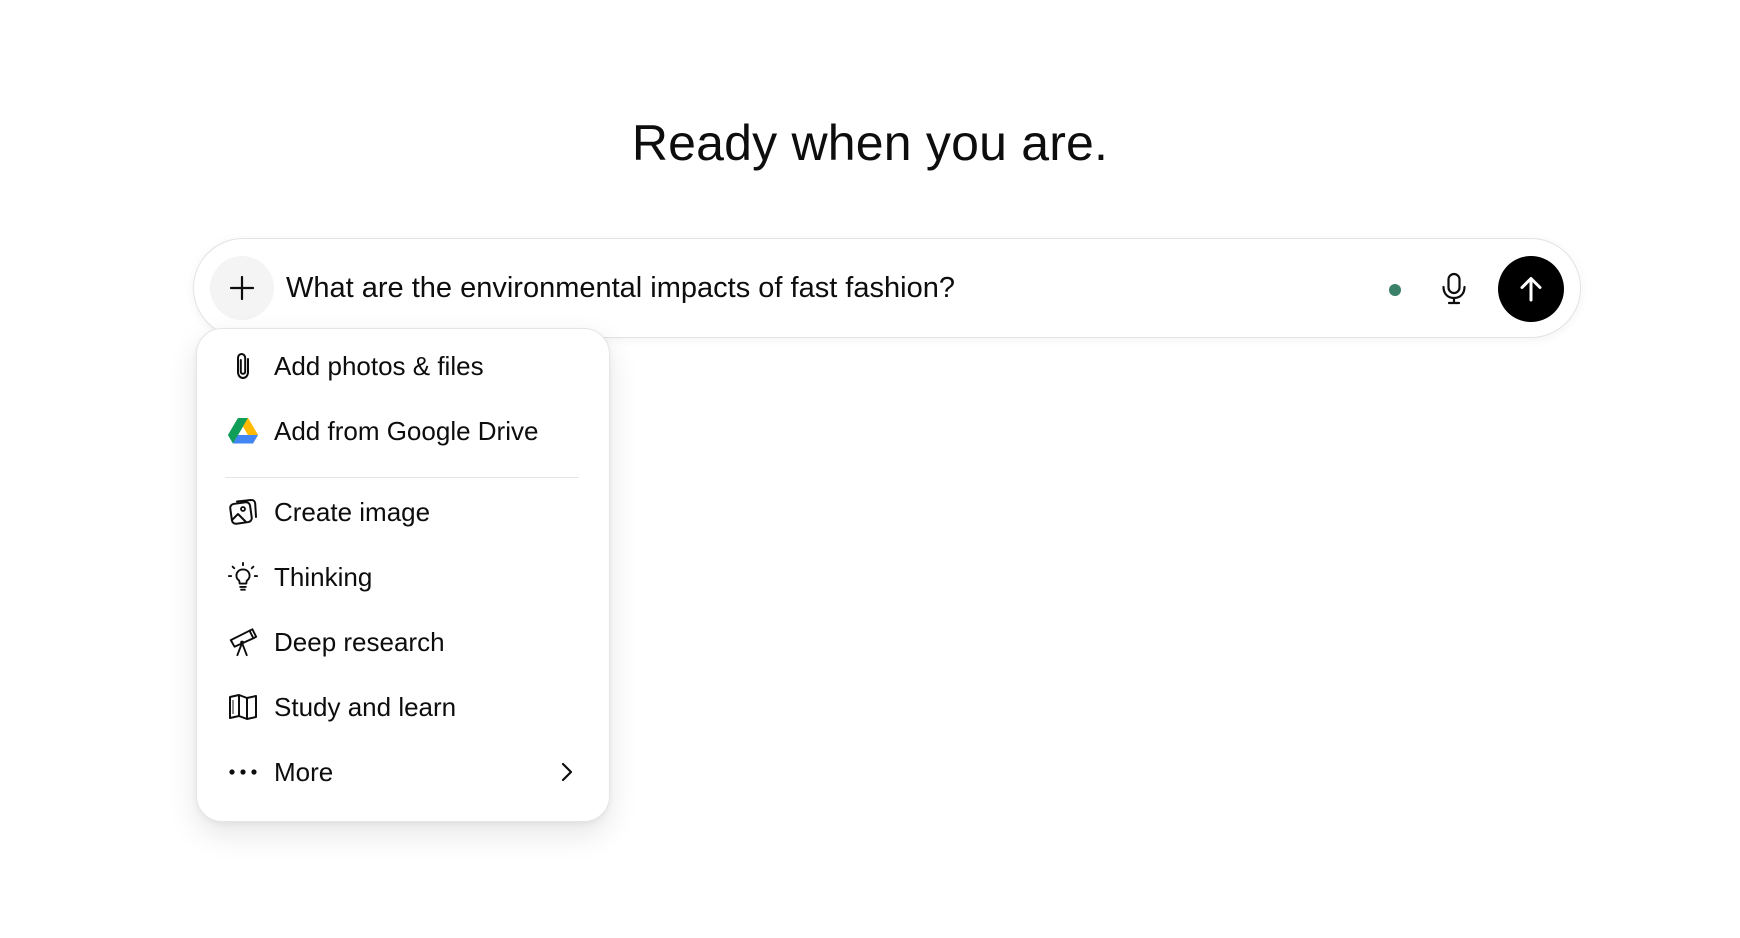  What do you see at coordinates (1395, 290) in the screenshot?
I see `status-indicator` at bounding box center [1395, 290].